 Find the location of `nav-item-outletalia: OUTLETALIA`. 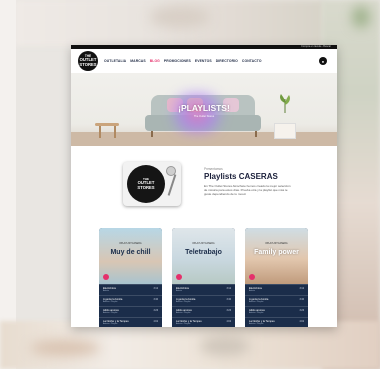

nav-item-outletalia: OUTLETALIA is located at coordinates (115, 61).